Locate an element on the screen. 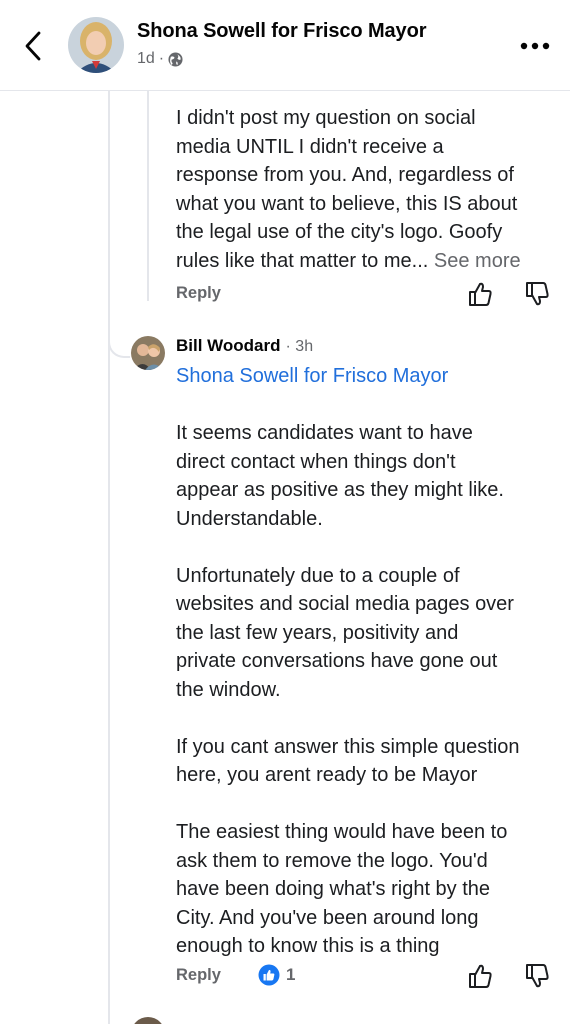  comment-line: websites and social media pages over is located at coordinates (345, 604).